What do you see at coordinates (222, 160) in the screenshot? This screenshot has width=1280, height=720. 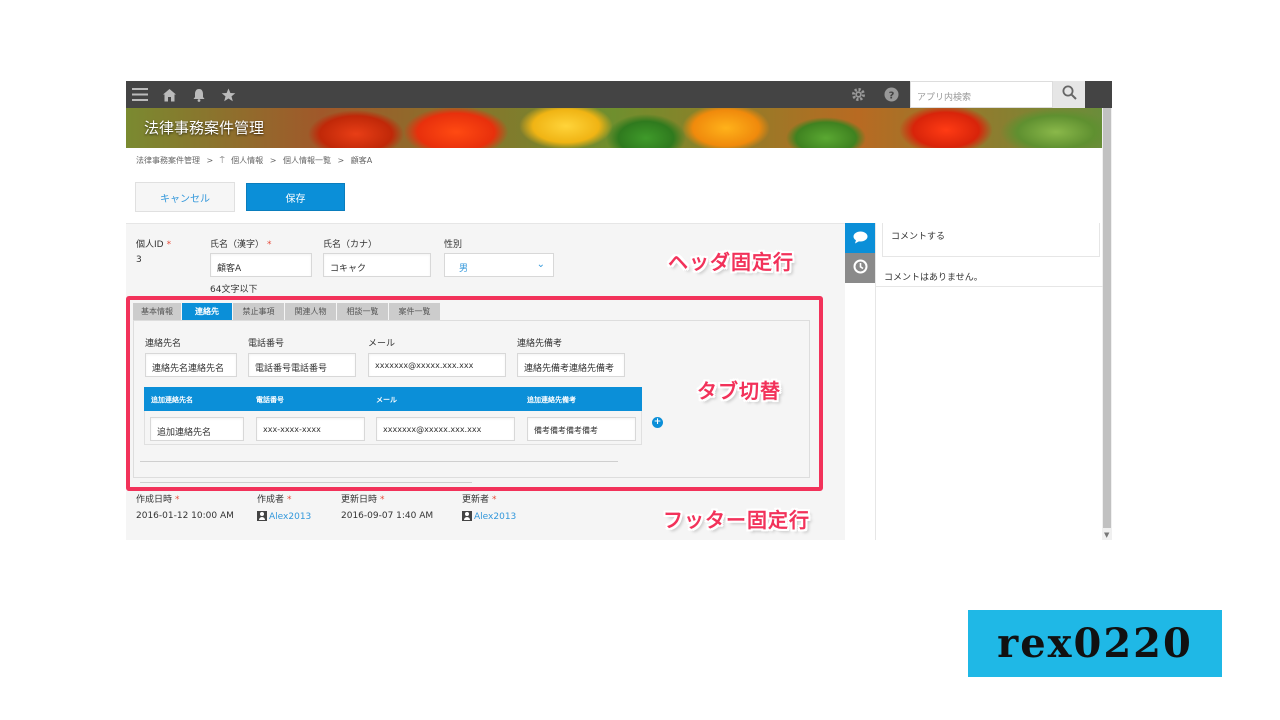 I see `space-pin-icon: ⍑` at bounding box center [222, 160].